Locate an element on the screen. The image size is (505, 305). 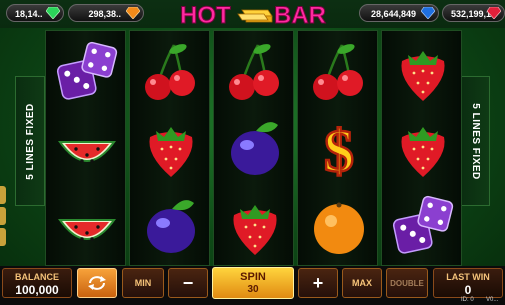
autoplay-button is located at coordinates (97, 283).